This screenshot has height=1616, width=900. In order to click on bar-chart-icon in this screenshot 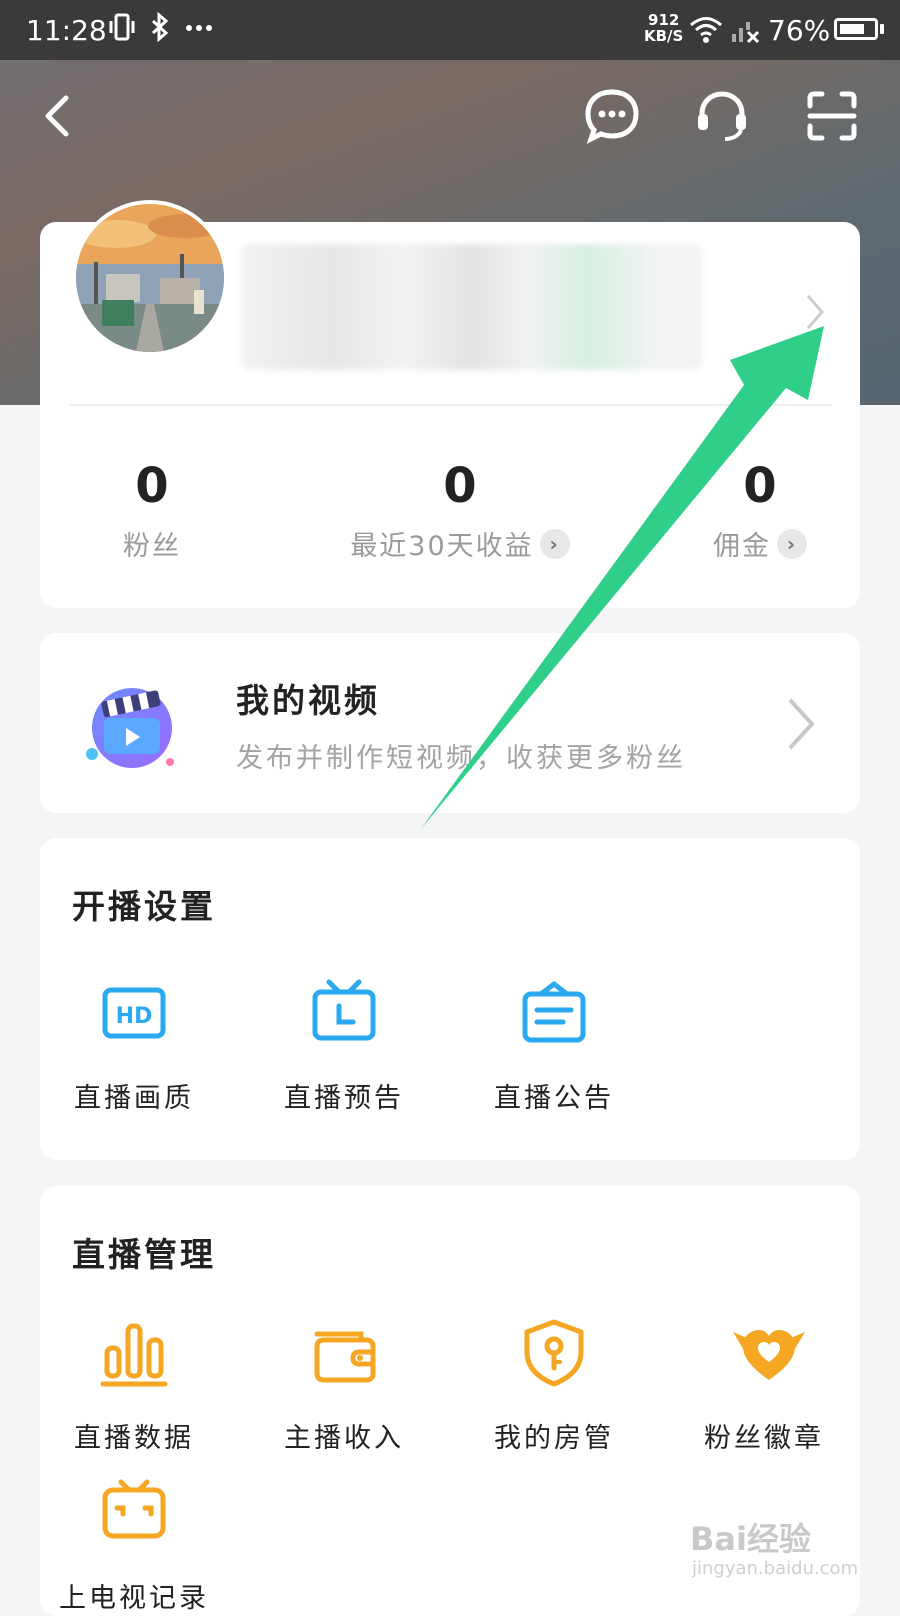, I will do `click(134, 1353)`.